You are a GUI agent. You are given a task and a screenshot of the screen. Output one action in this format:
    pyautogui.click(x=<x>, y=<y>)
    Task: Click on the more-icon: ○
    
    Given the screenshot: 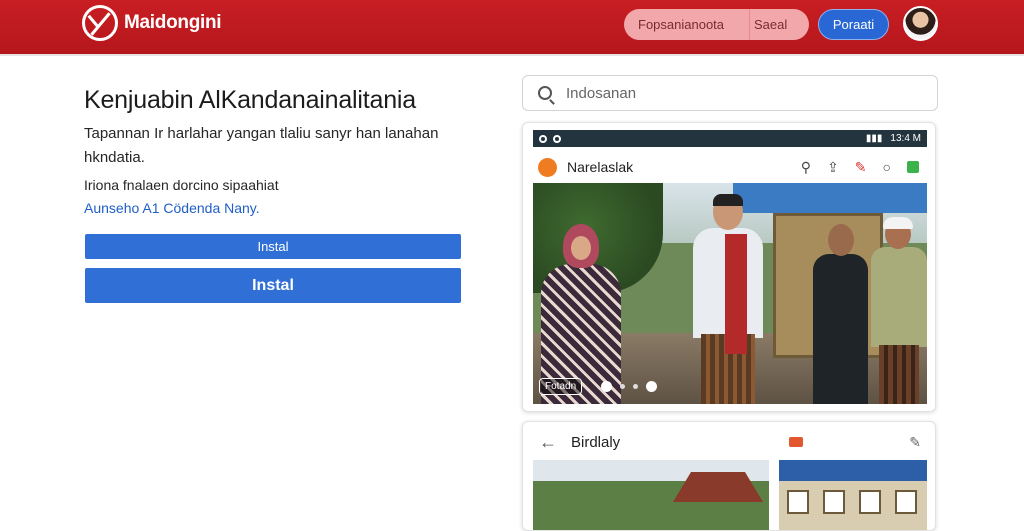 What is the action you would take?
    pyautogui.click(x=887, y=167)
    